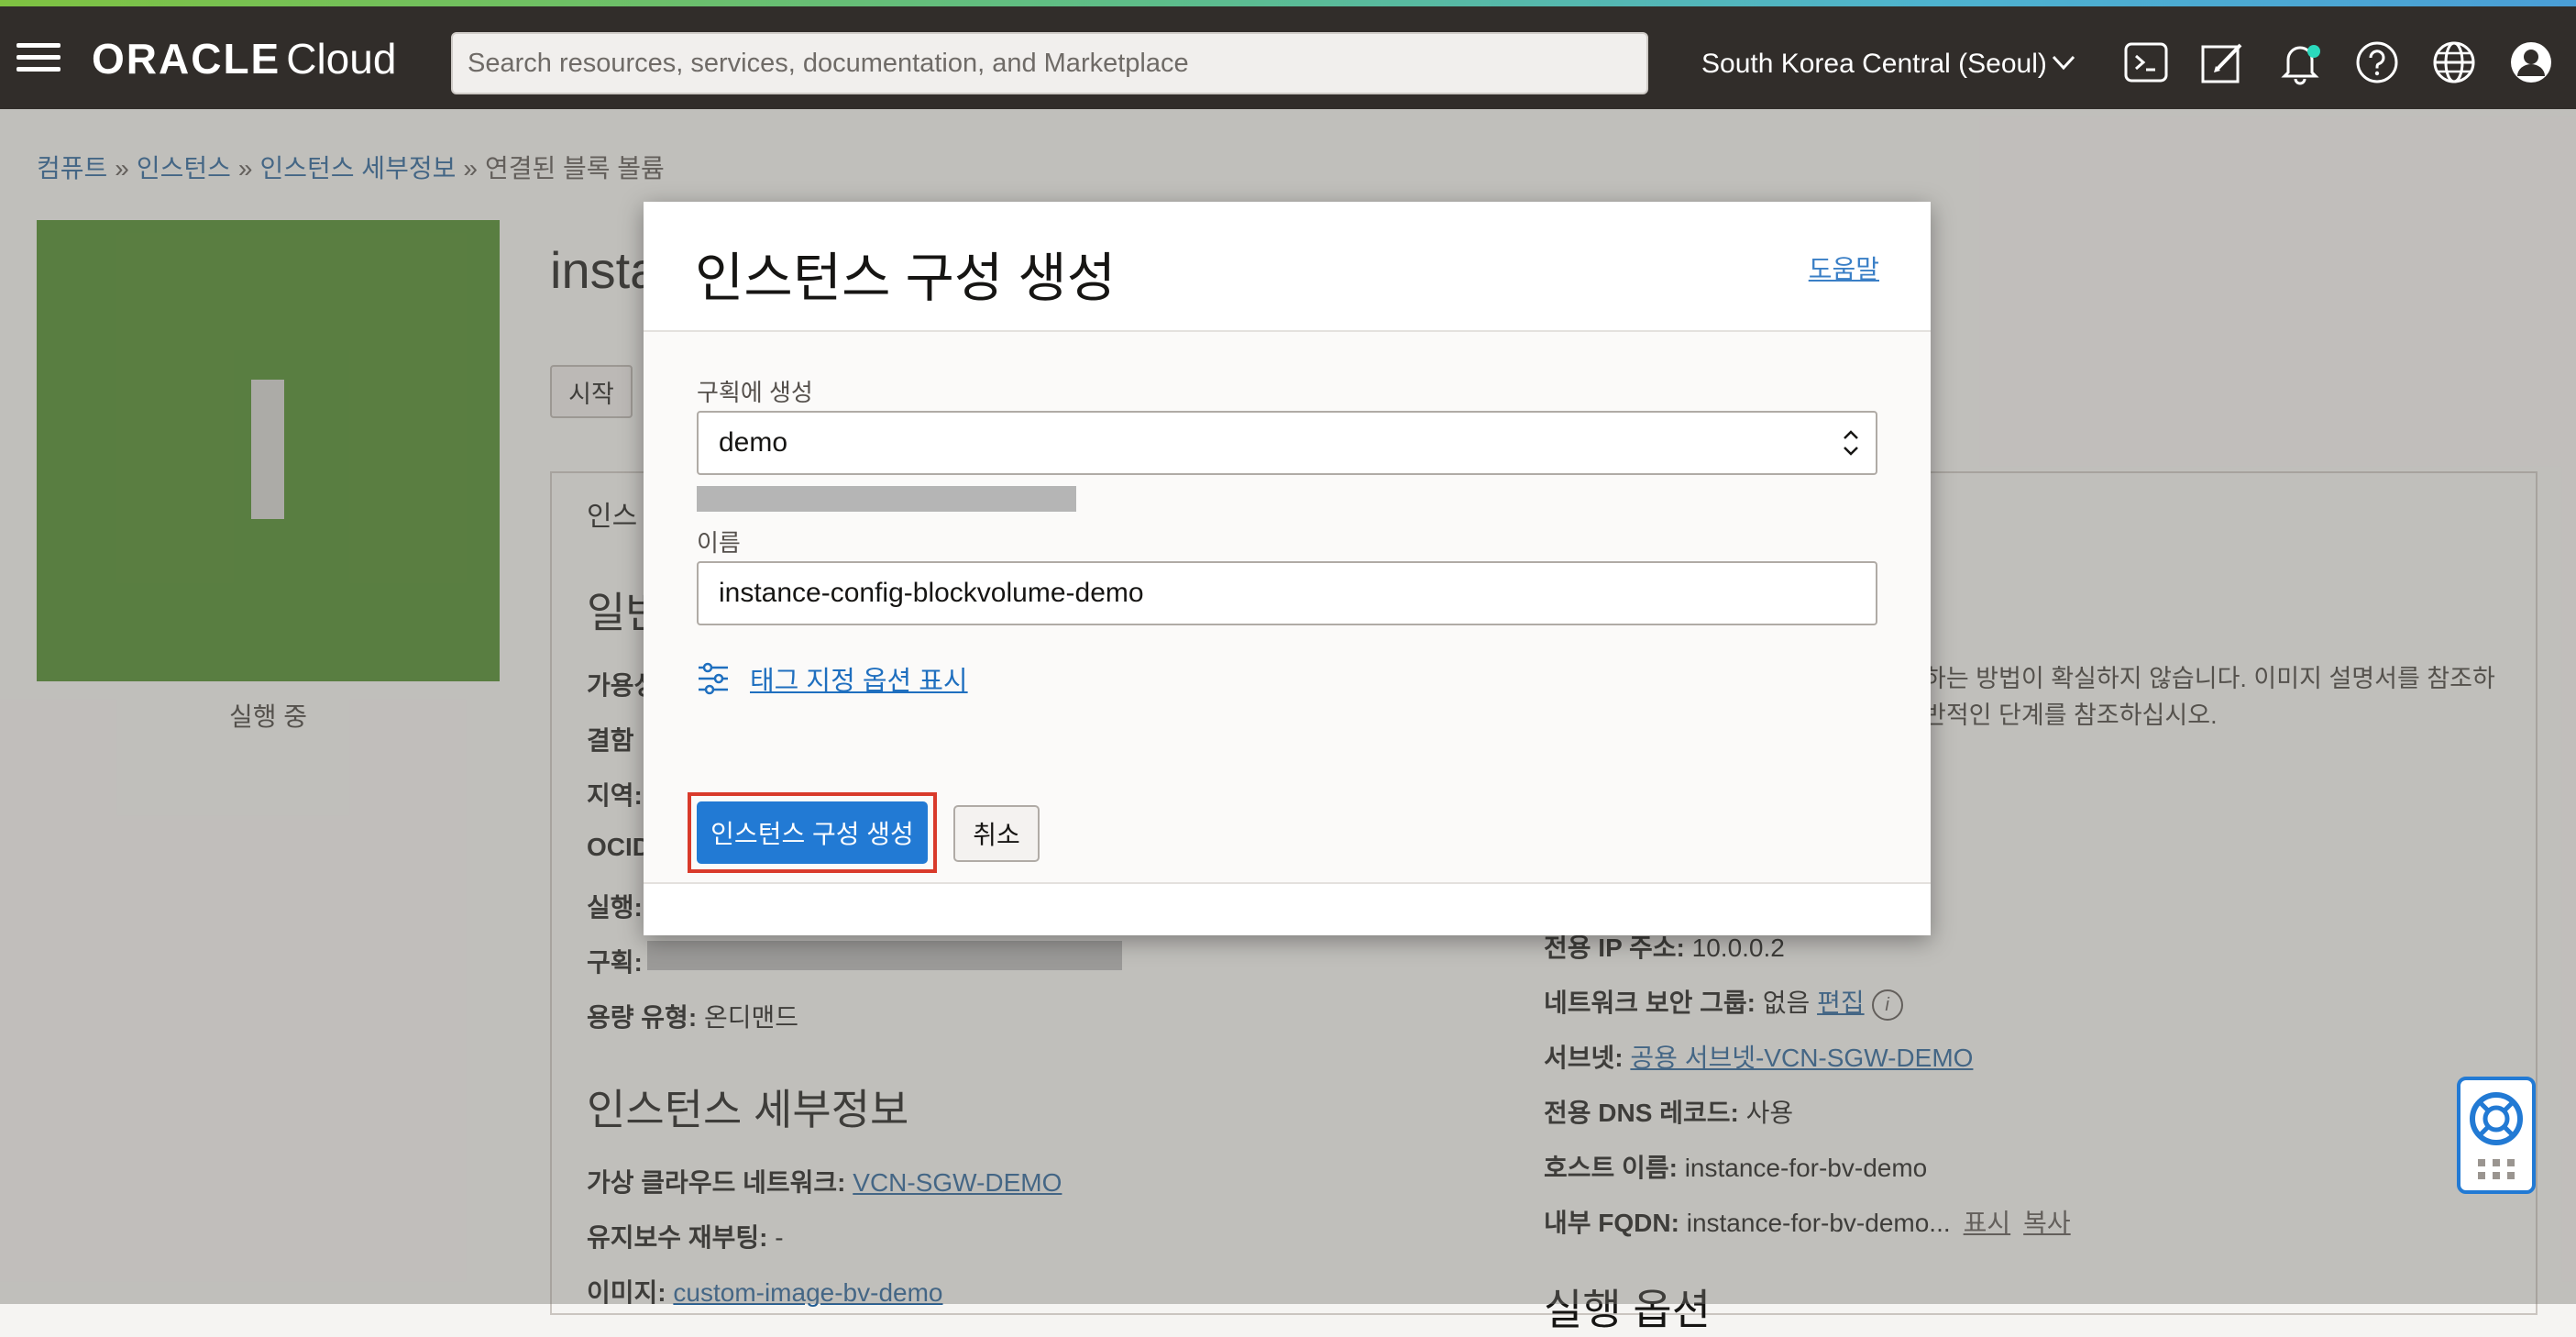  Describe the element at coordinates (859, 678) in the screenshot. I see `tag-options-link: 태그 지정 옵션 표시` at that location.